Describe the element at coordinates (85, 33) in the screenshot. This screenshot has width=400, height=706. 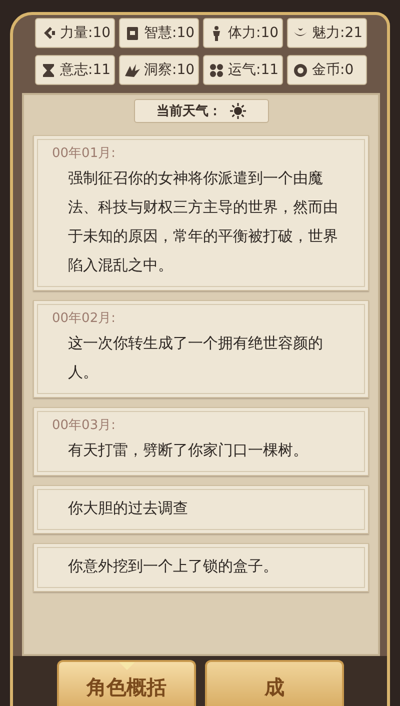
I see `stat-label: 力量:10` at that location.